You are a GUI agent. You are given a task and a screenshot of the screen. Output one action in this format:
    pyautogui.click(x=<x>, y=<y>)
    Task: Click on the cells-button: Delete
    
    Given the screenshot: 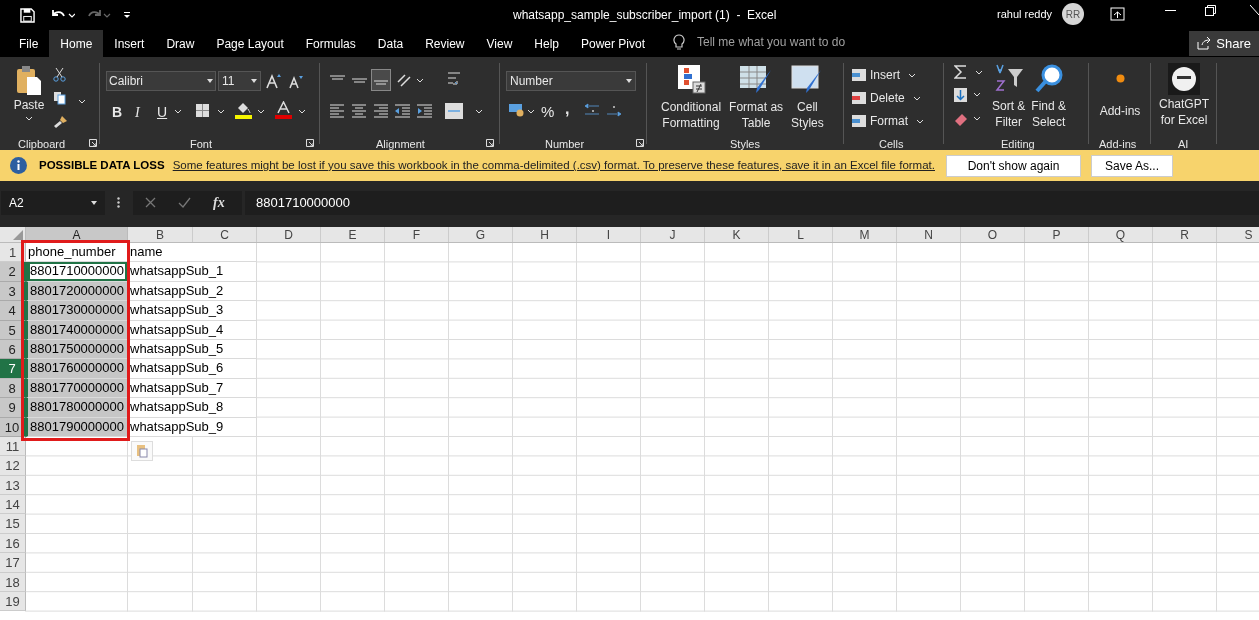 What is the action you would take?
    pyautogui.click(x=897, y=98)
    